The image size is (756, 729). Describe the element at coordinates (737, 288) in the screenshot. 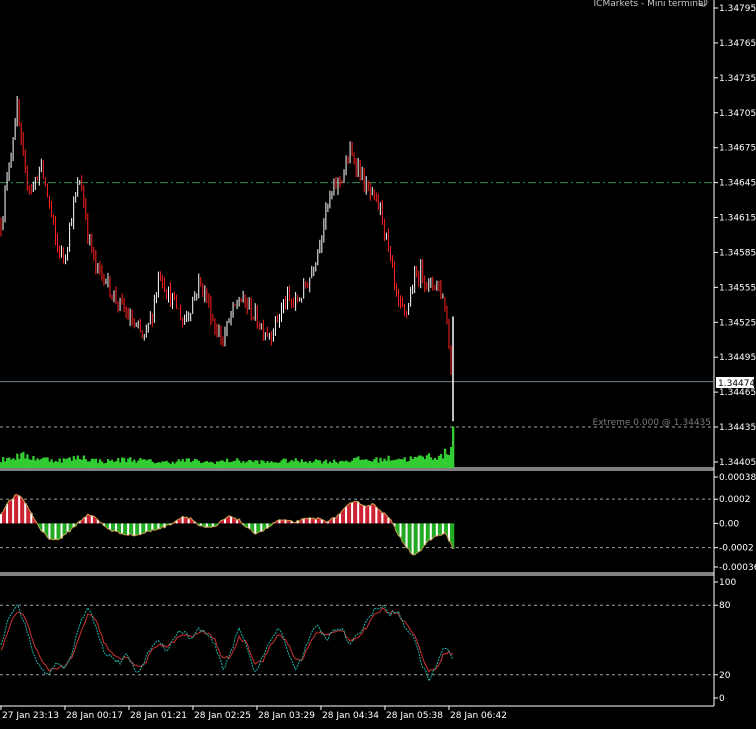

I see `price-tick-label: 1.34555` at that location.